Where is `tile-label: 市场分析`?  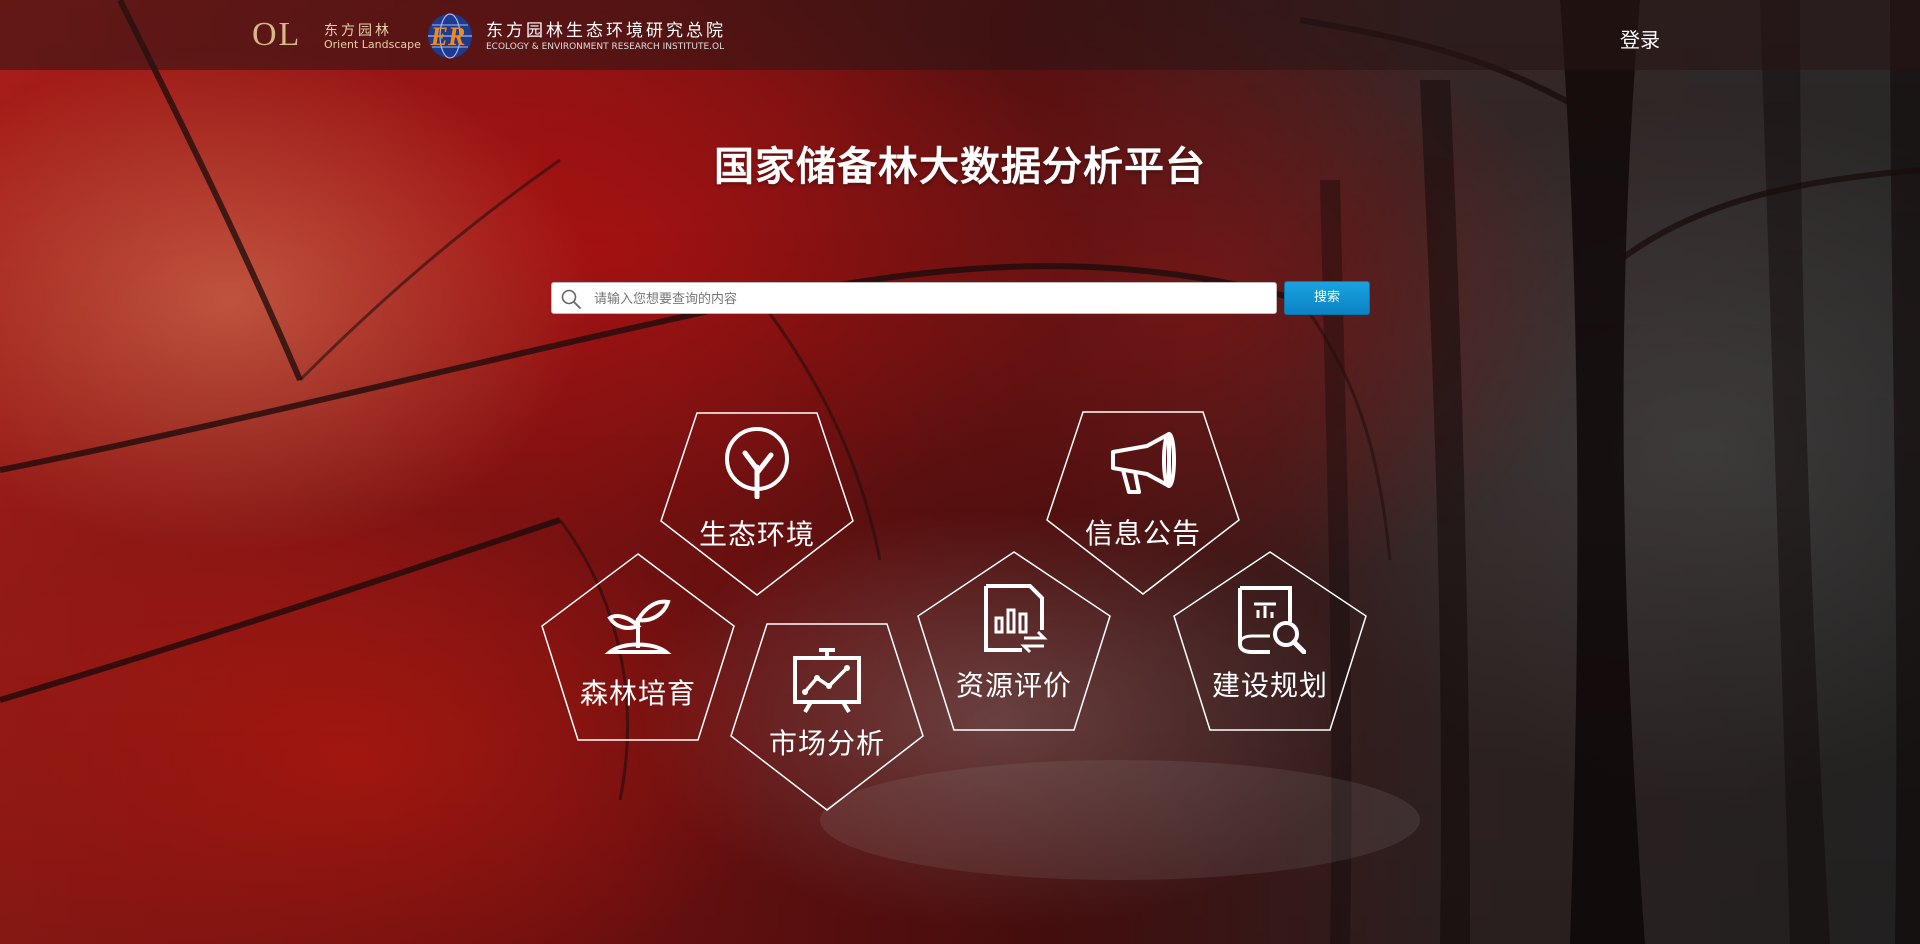 tile-label: 市场分析 is located at coordinates (826, 743).